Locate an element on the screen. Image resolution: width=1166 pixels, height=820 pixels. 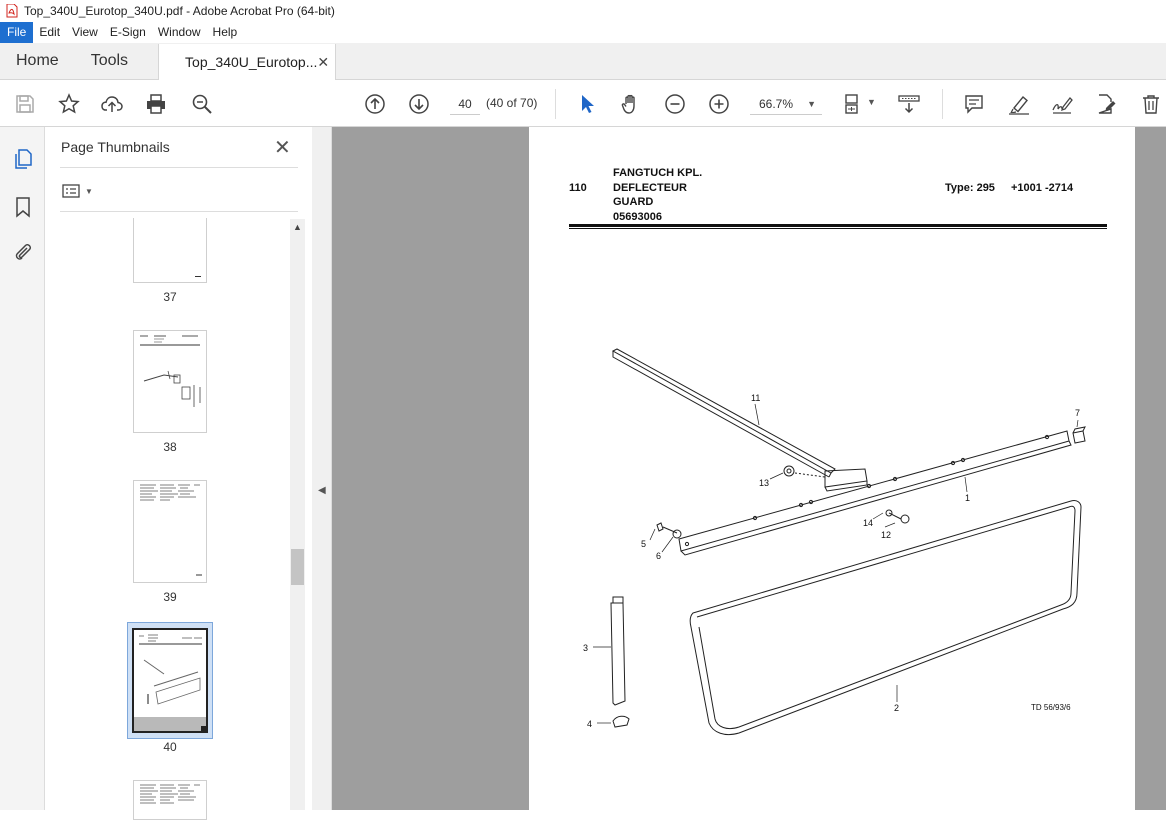
scroll-up-icon: ▲ is located at coordinates (297, 227).